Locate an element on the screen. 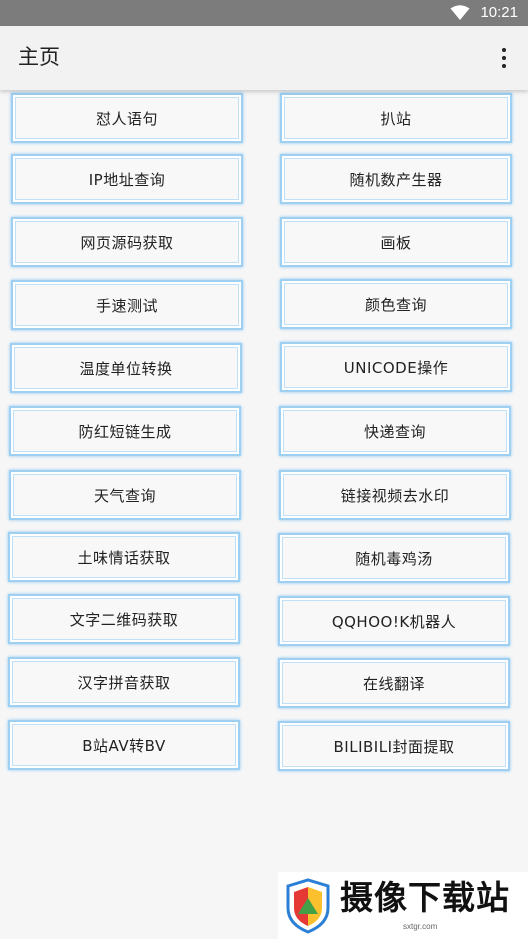 The image size is (528, 939). page-title: 主页 is located at coordinates (39, 57).